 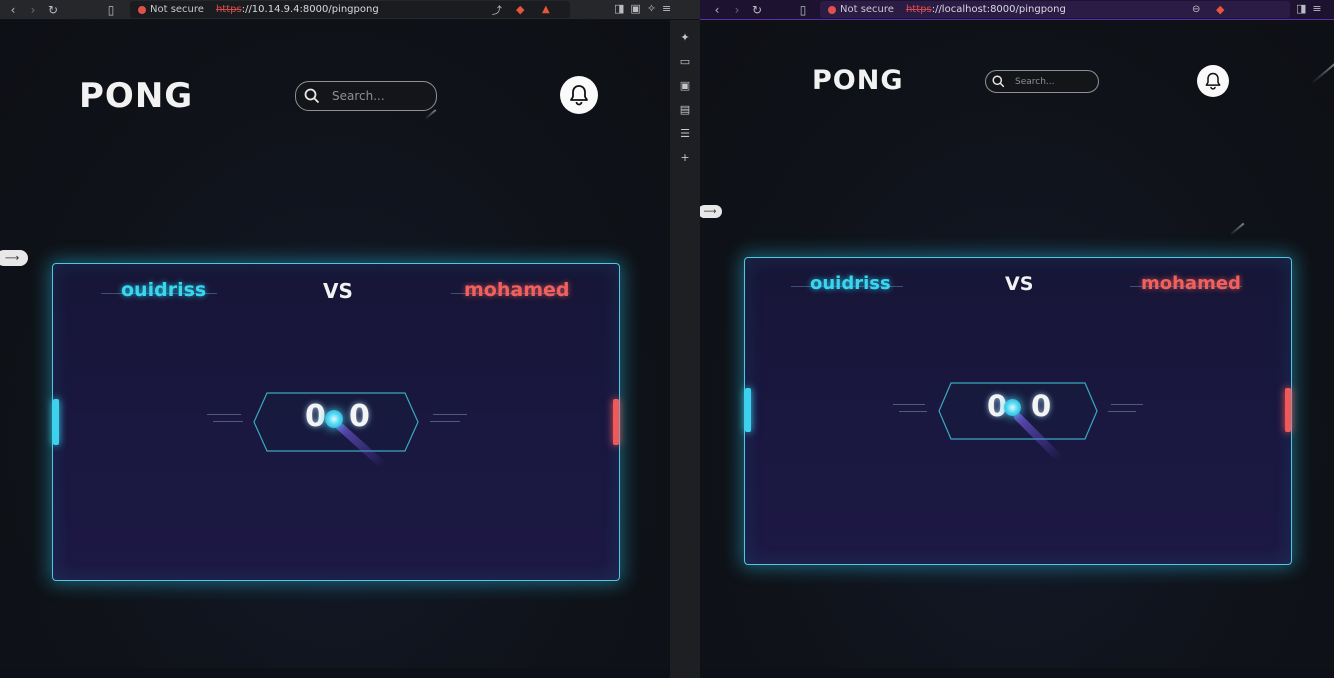 What do you see at coordinates (651, 8) in the screenshot?
I see `leo-ai-icon: ✧` at bounding box center [651, 8].